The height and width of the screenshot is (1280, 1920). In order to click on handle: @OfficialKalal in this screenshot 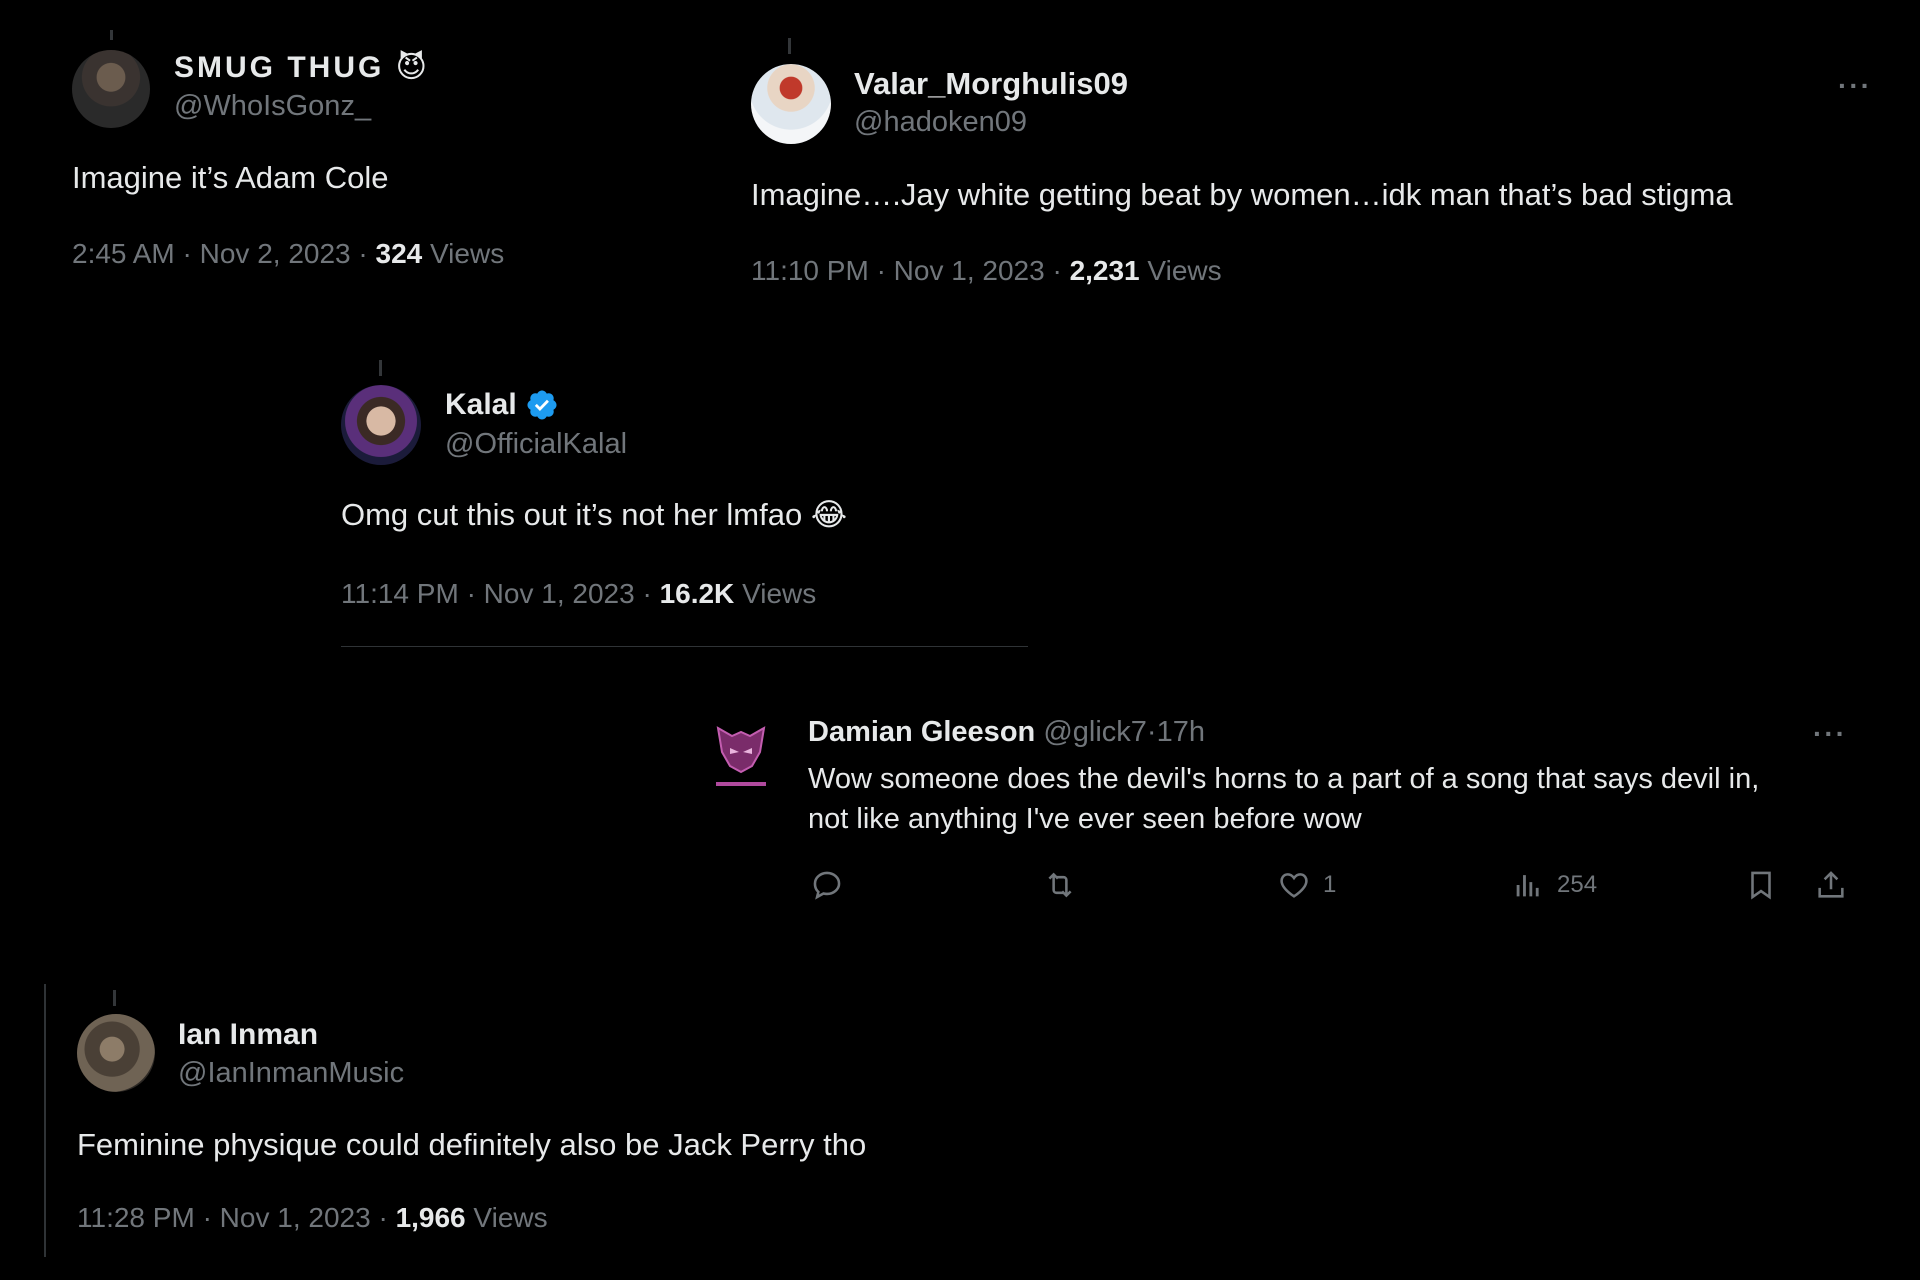, I will do `click(536, 444)`.